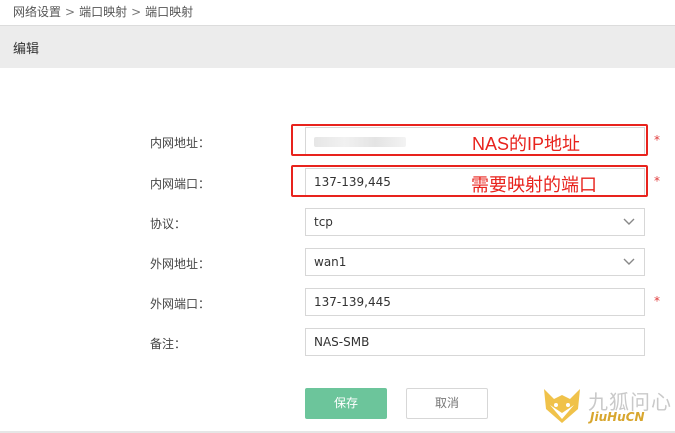 Image resolution: width=675 pixels, height=433 pixels. I want to click on protocol-value: tcp, so click(323, 222).